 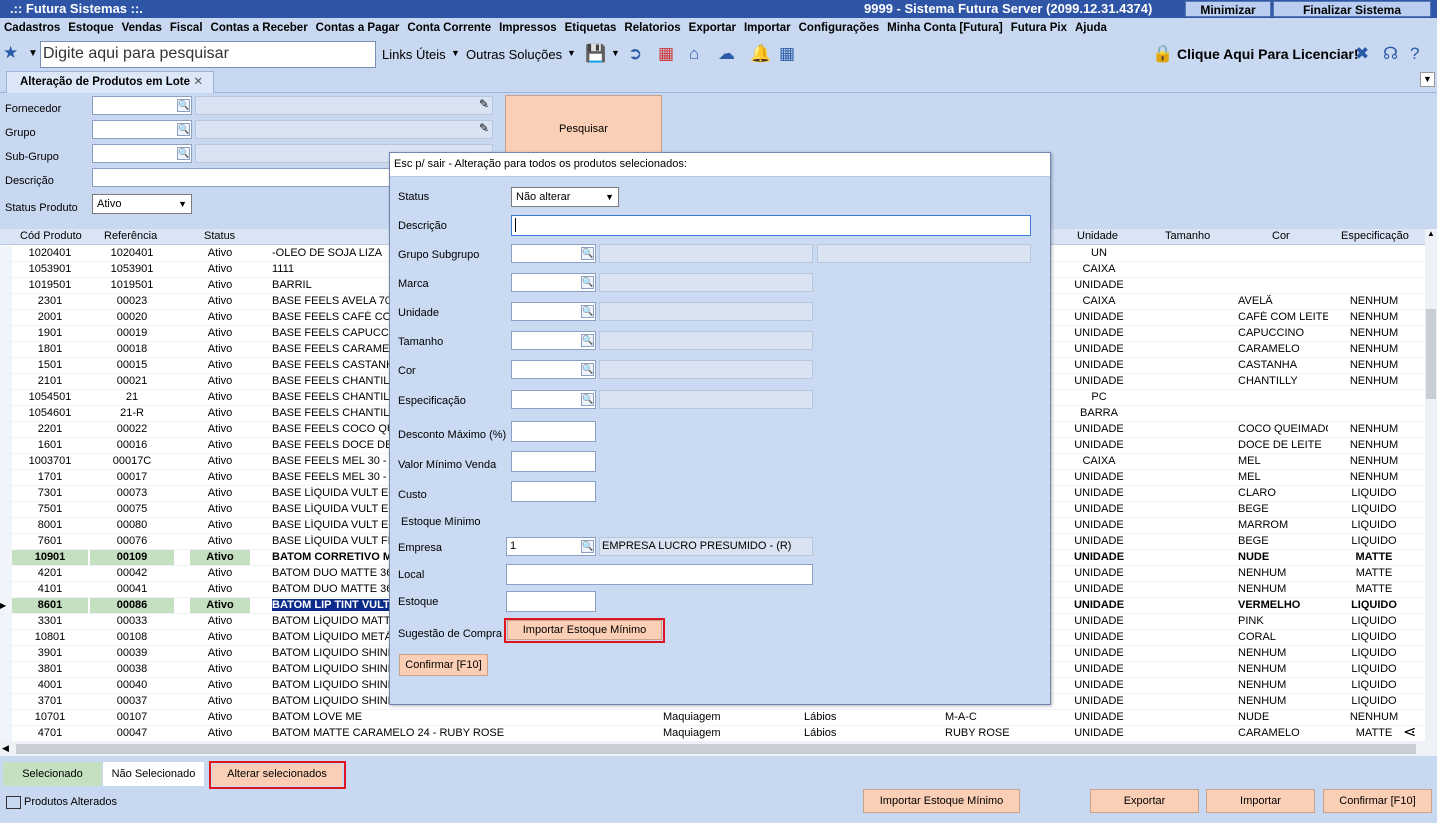 I want to click on exportar-button: Exportar, so click(x=1144, y=801).